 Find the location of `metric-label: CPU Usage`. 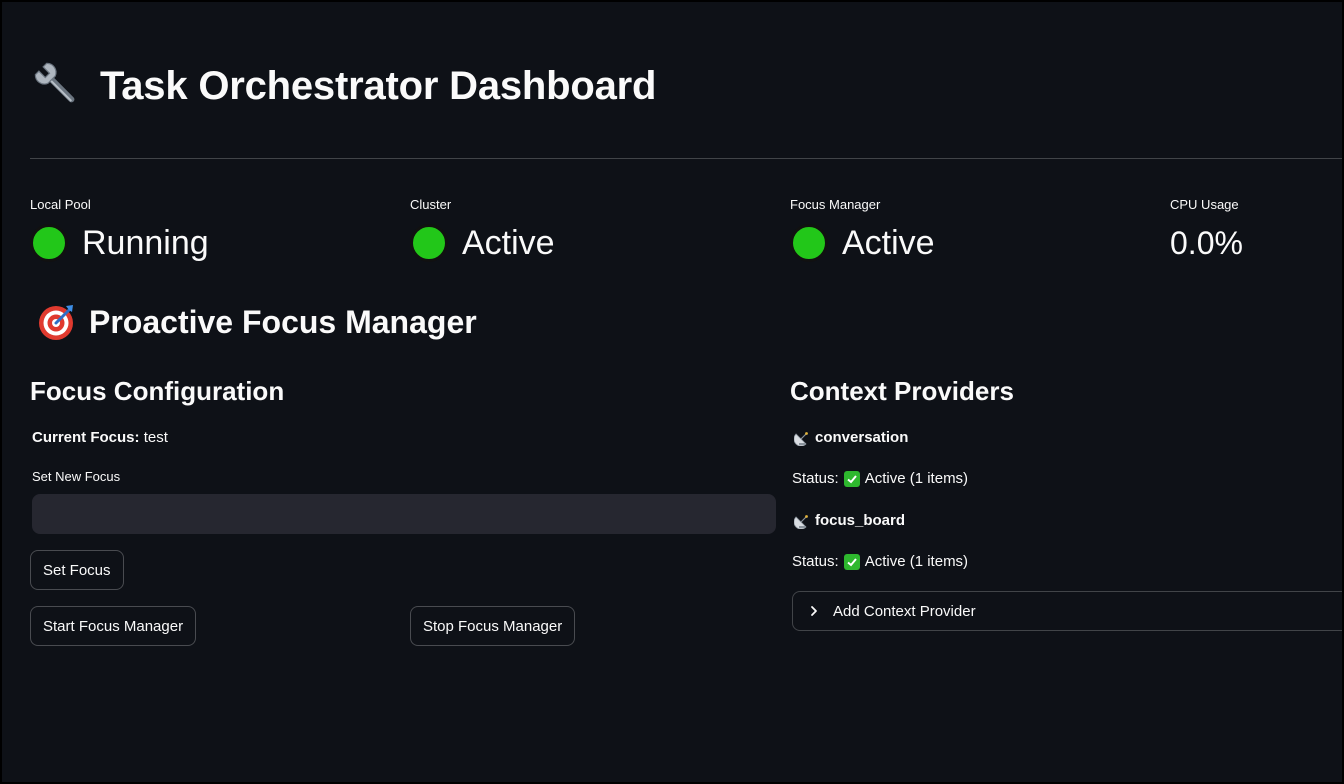

metric-label: CPU Usage is located at coordinates (1204, 204).